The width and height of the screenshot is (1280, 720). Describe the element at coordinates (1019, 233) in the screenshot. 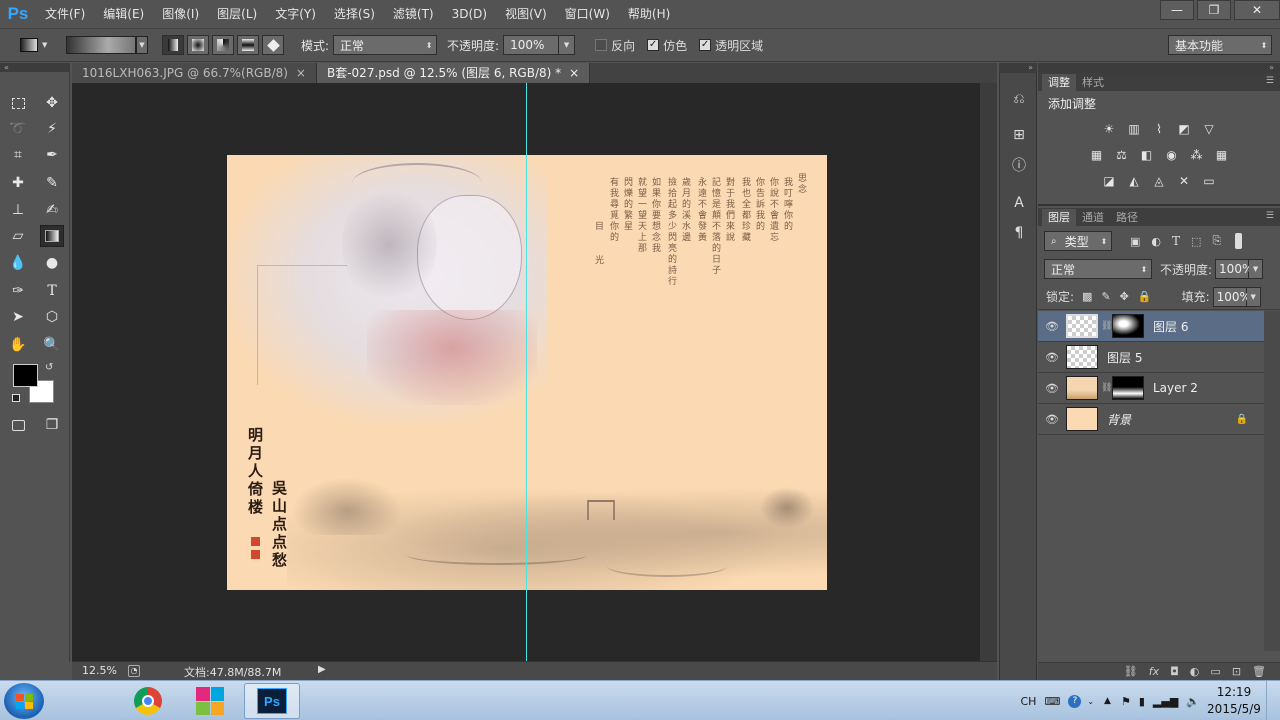

I see `paragraph-panel-button: ¶` at that location.